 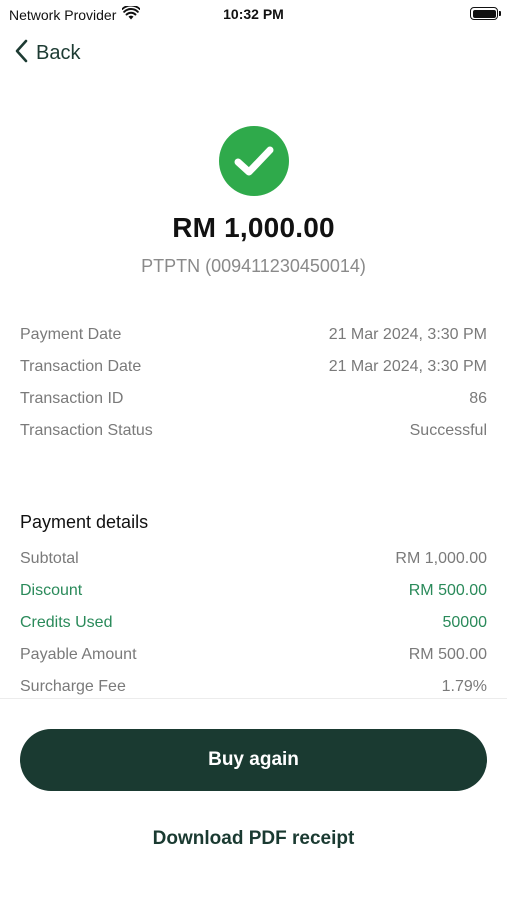 What do you see at coordinates (84, 522) in the screenshot?
I see `payment-details-heading: Payment details` at bounding box center [84, 522].